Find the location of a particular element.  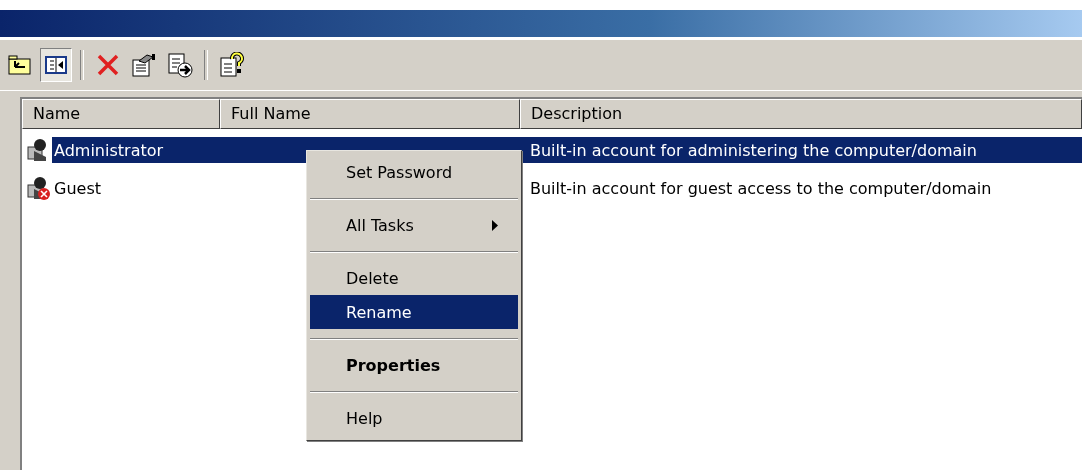

pane-icon is located at coordinates (56, 65).